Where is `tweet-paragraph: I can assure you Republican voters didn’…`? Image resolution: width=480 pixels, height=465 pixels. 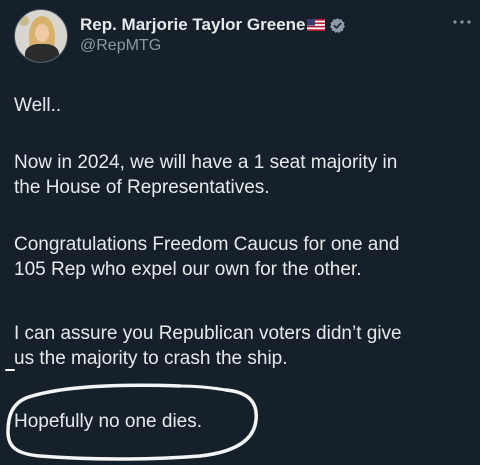
tweet-paragraph: I can assure you Republican voters didn’… is located at coordinates (208, 346).